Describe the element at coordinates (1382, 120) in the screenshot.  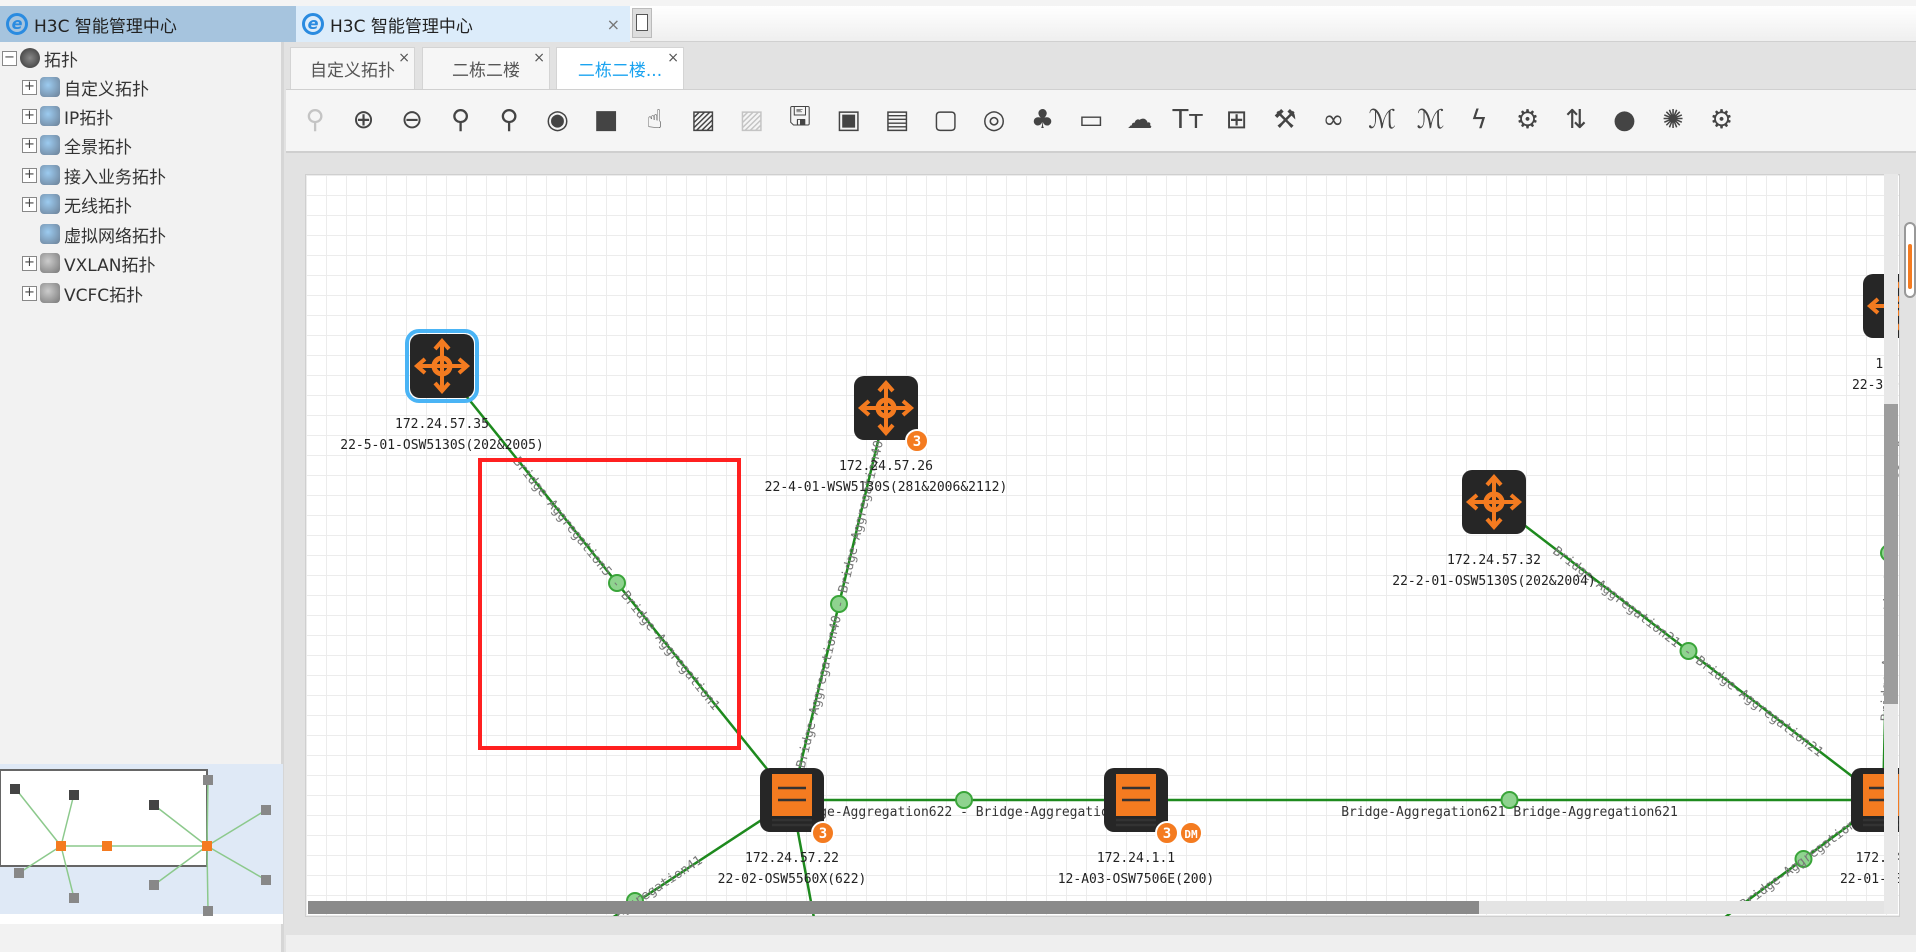
I see `ms-select-icon: ℳ` at that location.